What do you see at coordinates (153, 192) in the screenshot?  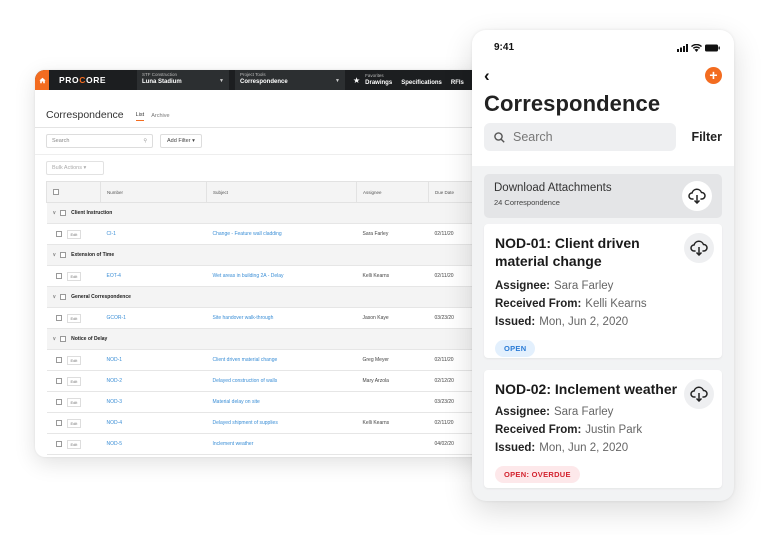 I see `column-header-number: Number` at bounding box center [153, 192].